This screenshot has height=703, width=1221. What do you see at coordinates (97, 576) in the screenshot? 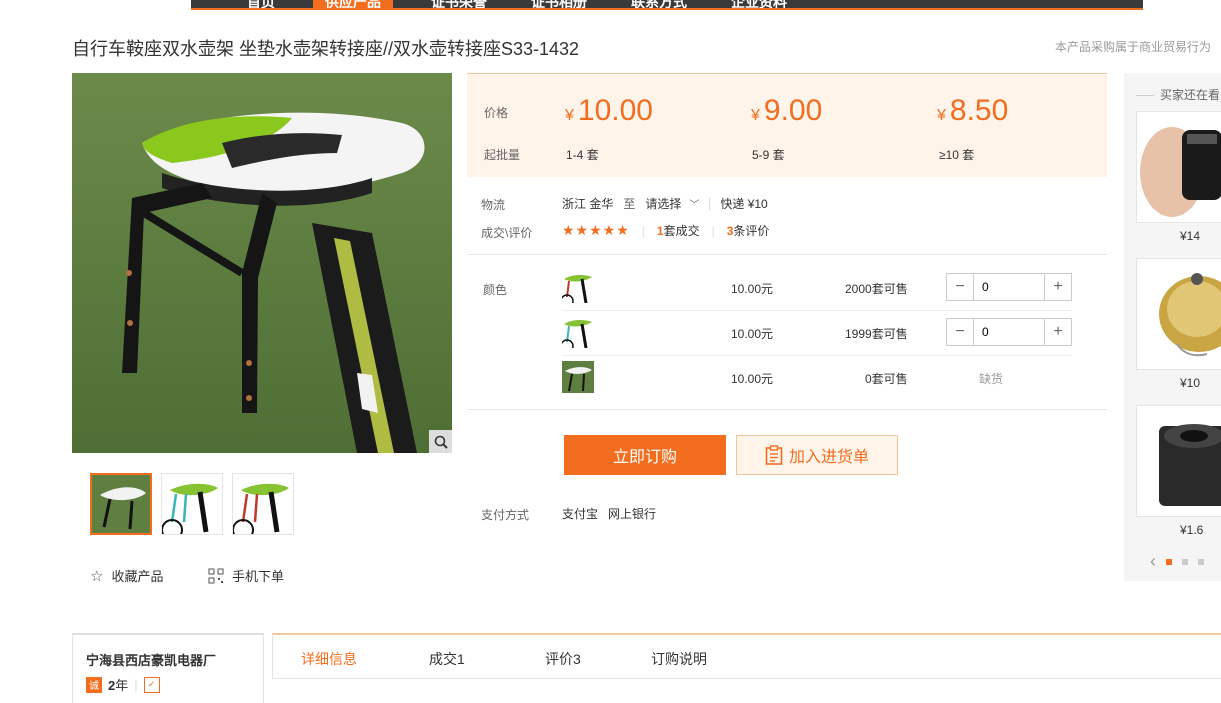
I see `star-outline-icon: ☆` at bounding box center [97, 576].